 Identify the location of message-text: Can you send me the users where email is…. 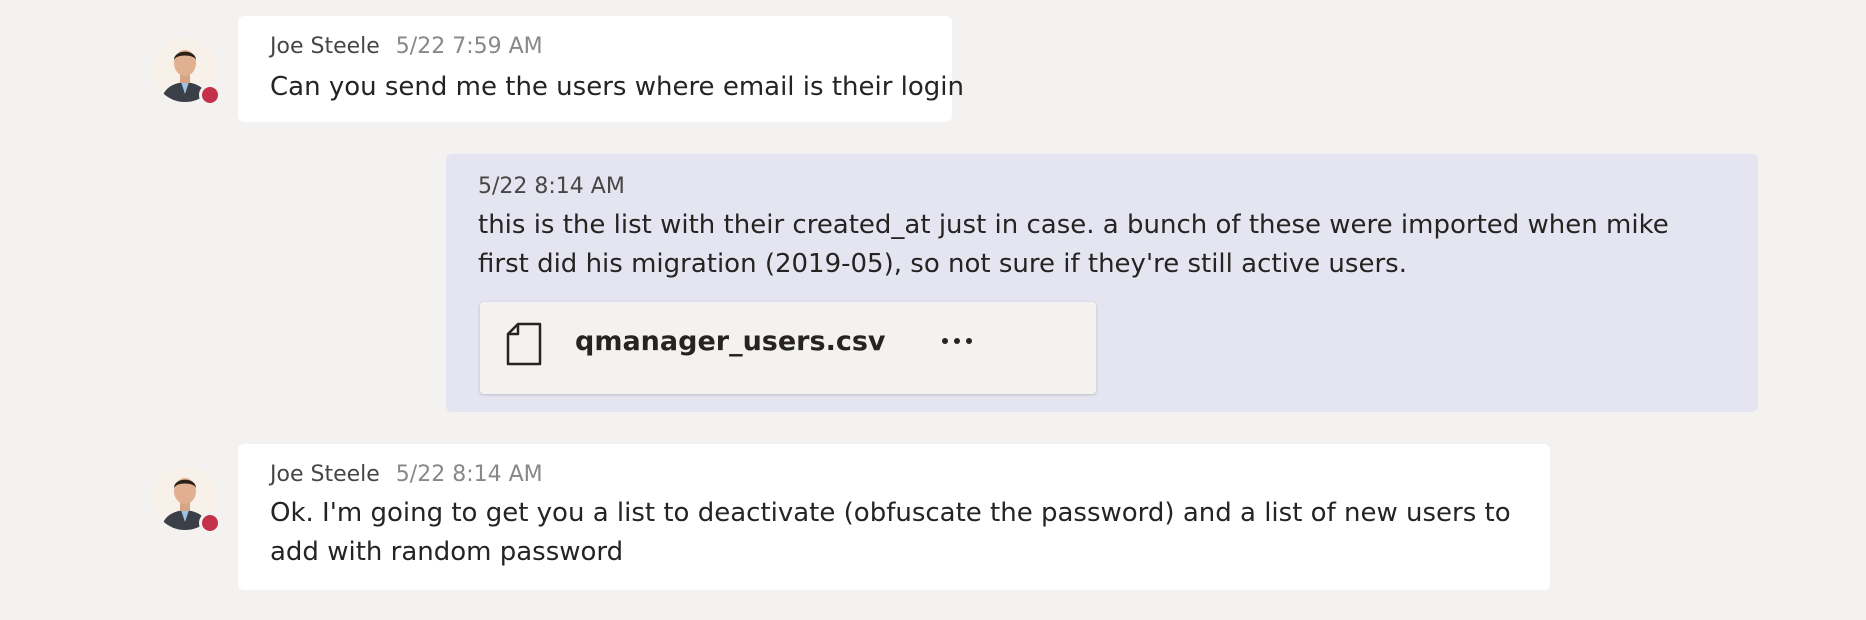
(617, 87).